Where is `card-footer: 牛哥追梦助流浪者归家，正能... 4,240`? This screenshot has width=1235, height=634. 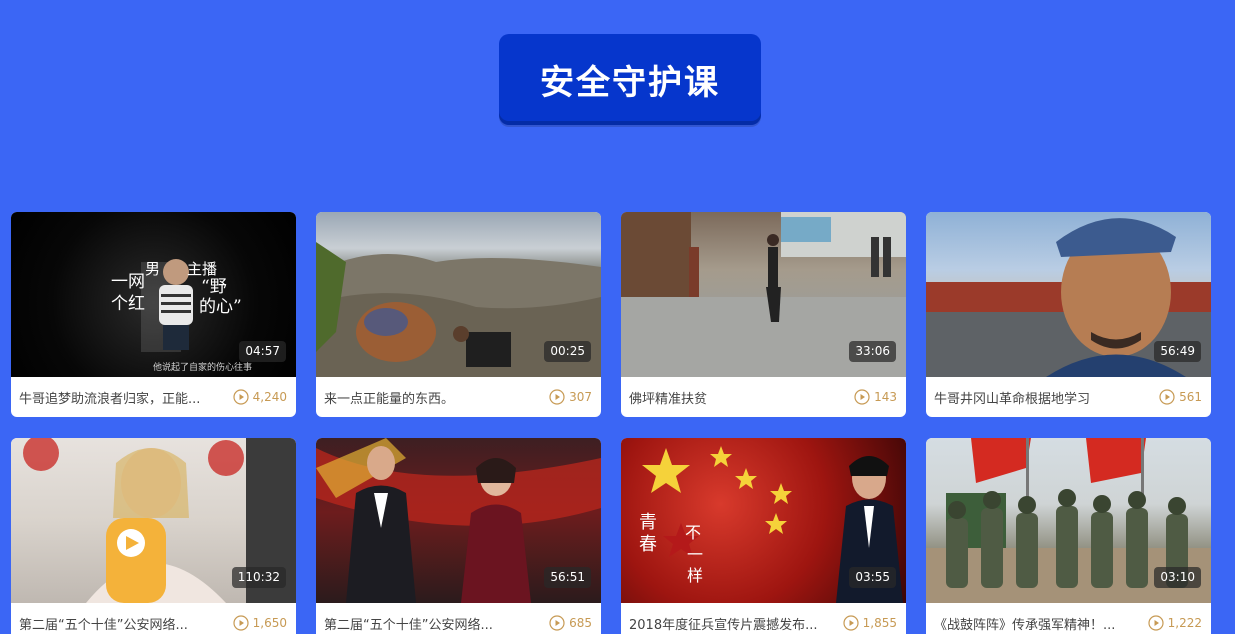
card-footer: 牛哥追梦助流浪者归家，正能... 4,240 is located at coordinates (153, 397).